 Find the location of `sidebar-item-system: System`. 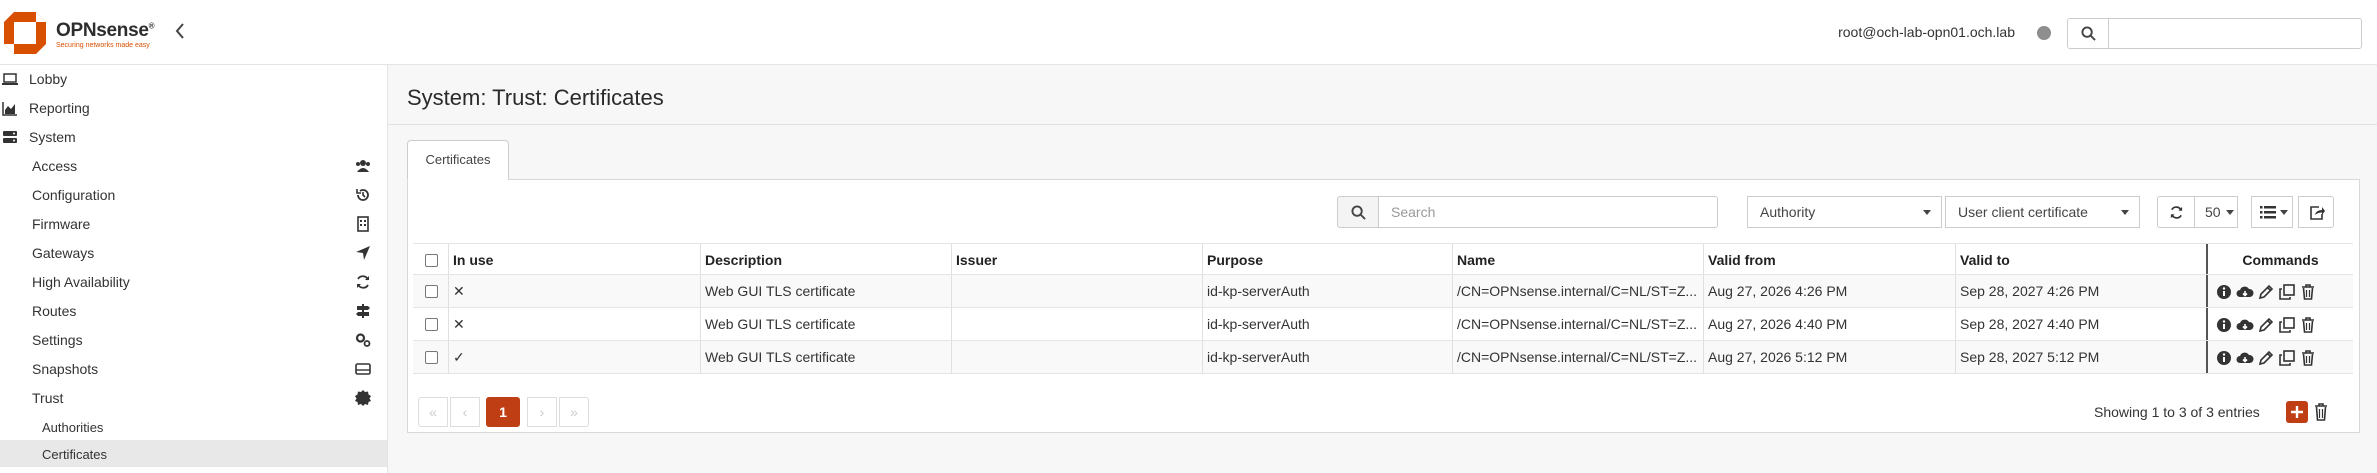

sidebar-item-system: System is located at coordinates (193, 137).